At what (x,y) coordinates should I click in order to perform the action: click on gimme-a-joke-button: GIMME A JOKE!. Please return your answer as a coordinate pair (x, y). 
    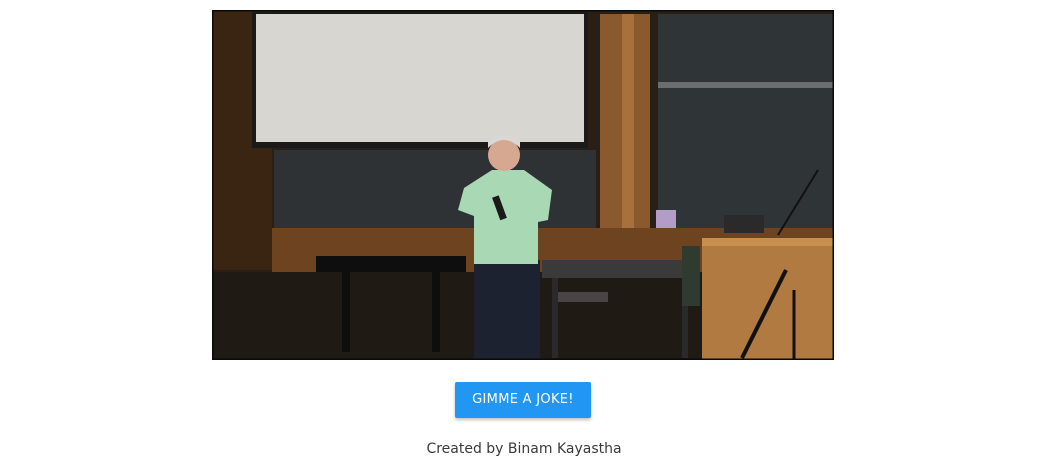
    Looking at the image, I should click on (523, 400).